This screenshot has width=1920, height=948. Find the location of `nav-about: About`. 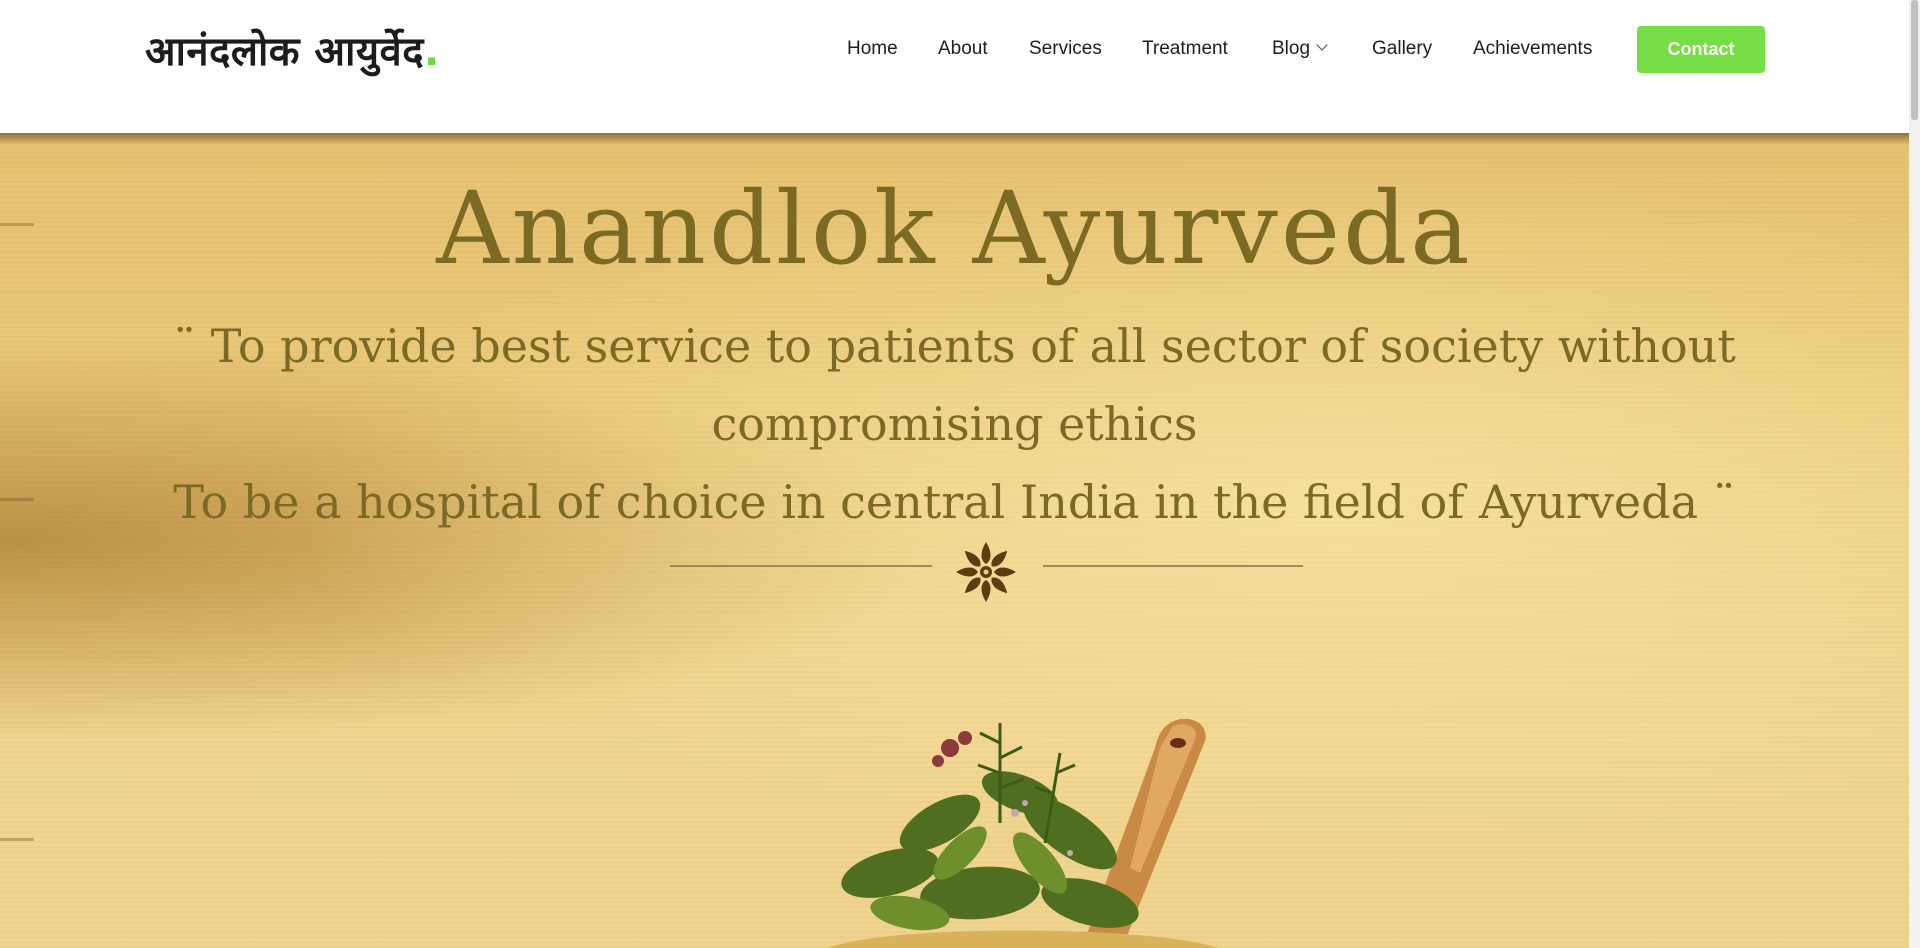

nav-about: About is located at coordinates (963, 49).